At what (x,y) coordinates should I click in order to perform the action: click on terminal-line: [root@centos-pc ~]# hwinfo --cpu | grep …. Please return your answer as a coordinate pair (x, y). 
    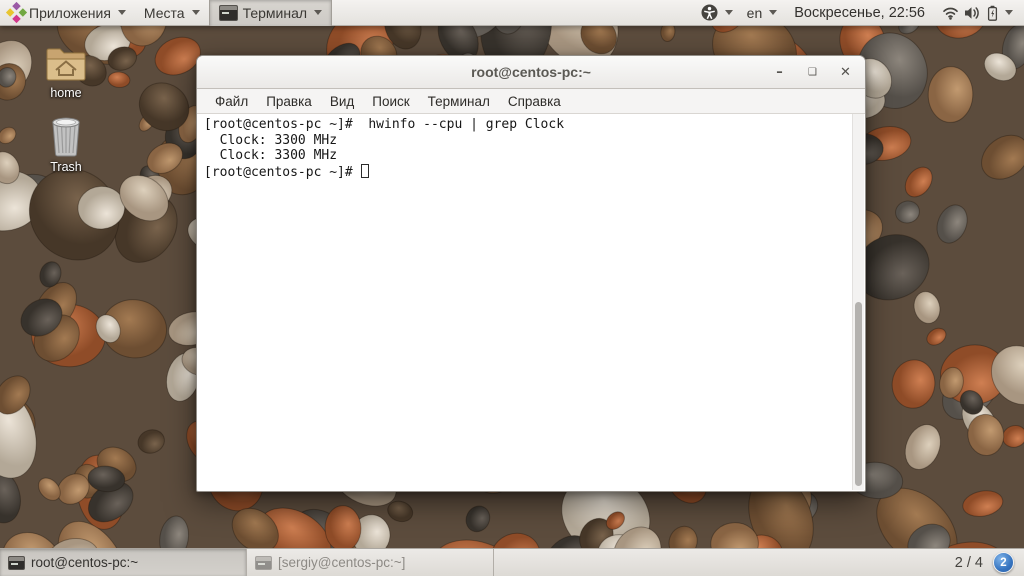
    Looking at the image, I should click on (384, 124).